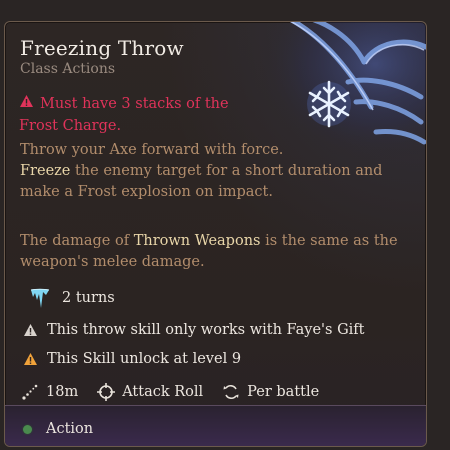 The height and width of the screenshot is (450, 450). Describe the element at coordinates (40, 298) in the screenshot. I see `ice-claw-icon` at that location.